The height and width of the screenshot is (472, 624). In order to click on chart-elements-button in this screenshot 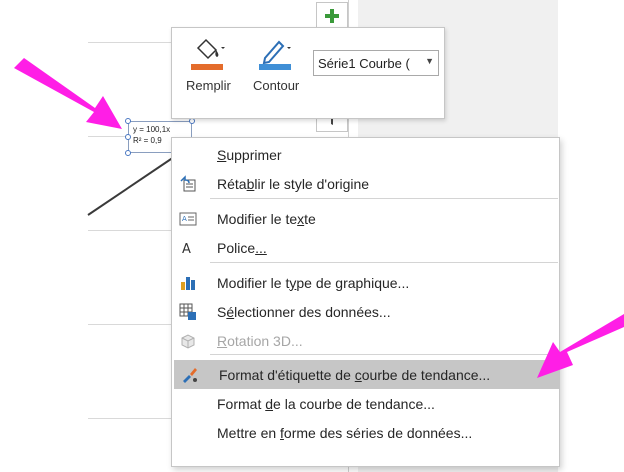, I will do `click(332, 16)`.